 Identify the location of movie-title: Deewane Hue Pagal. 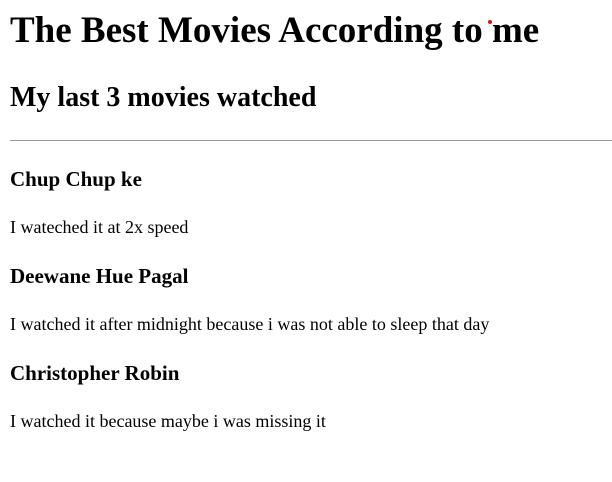
(99, 276).